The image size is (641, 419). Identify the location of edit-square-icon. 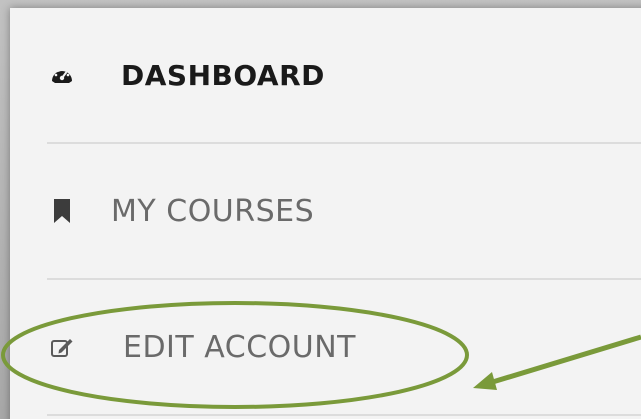
(62, 347).